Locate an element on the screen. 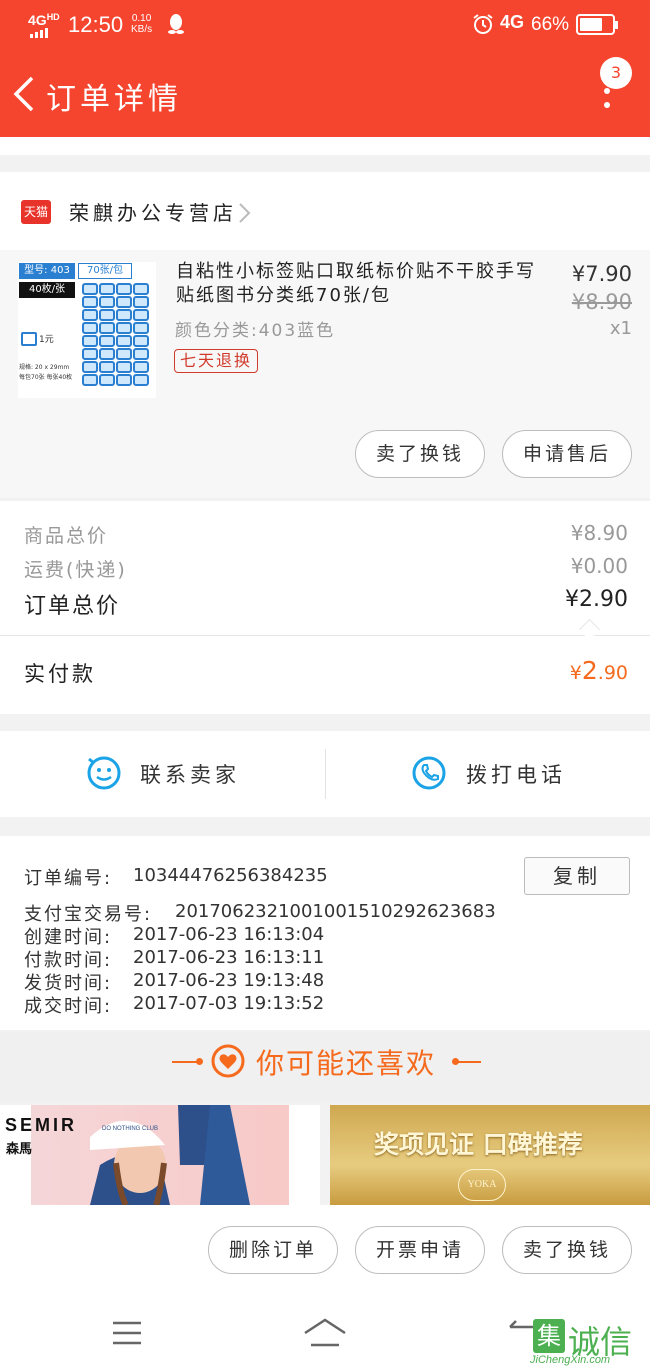 Image resolution: width=650 pixels, height=1372 pixels. order-total-value: ¥2.90 is located at coordinates (596, 599).